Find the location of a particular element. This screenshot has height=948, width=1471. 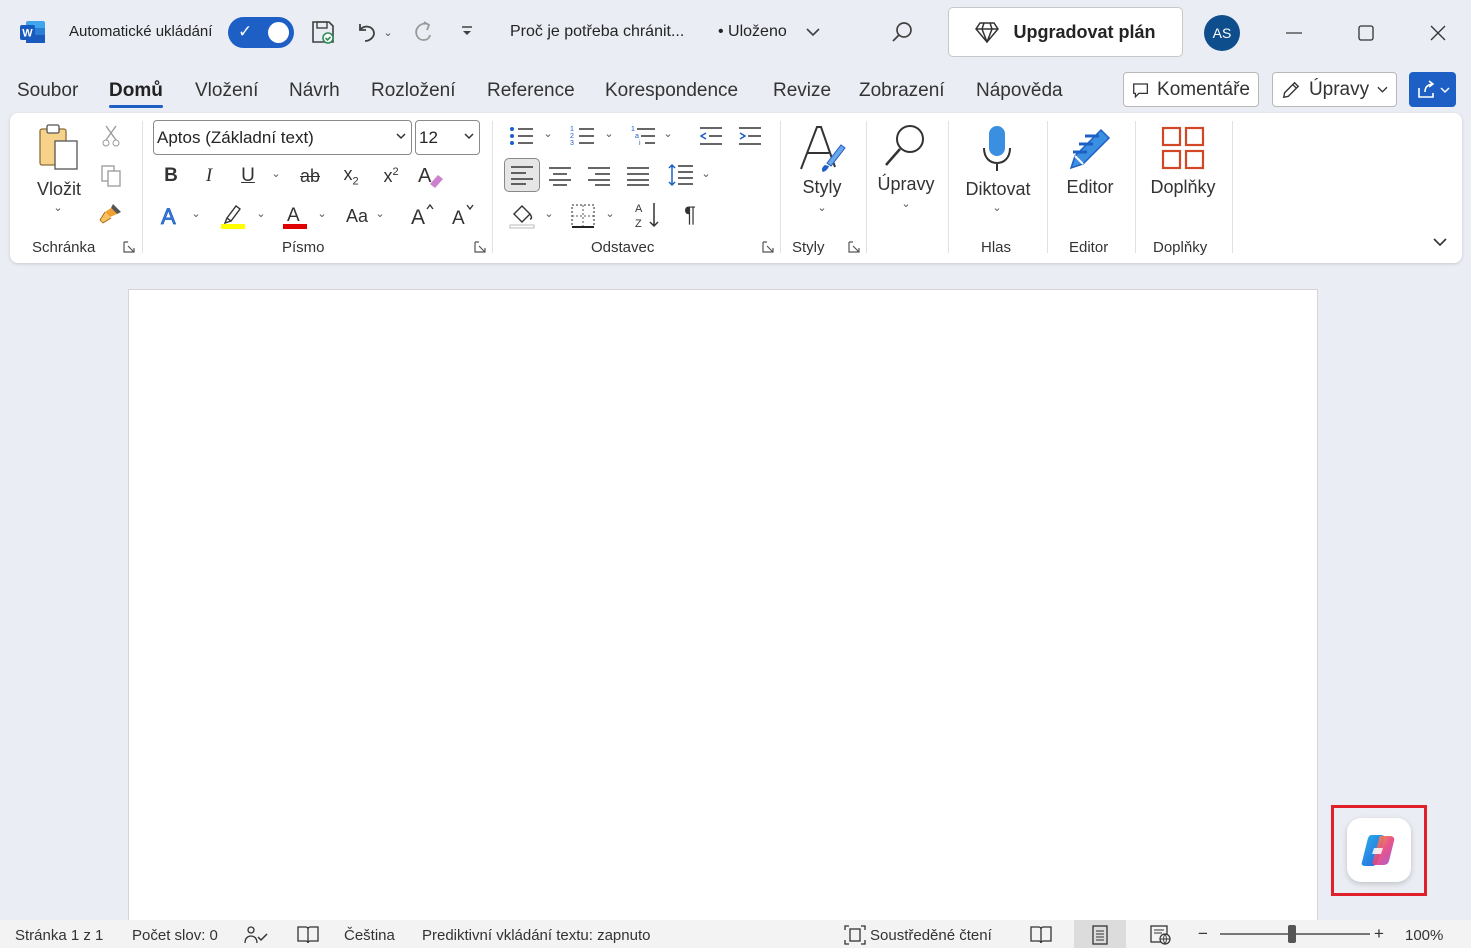

zoom-in-button: + is located at coordinates (1379, 934).